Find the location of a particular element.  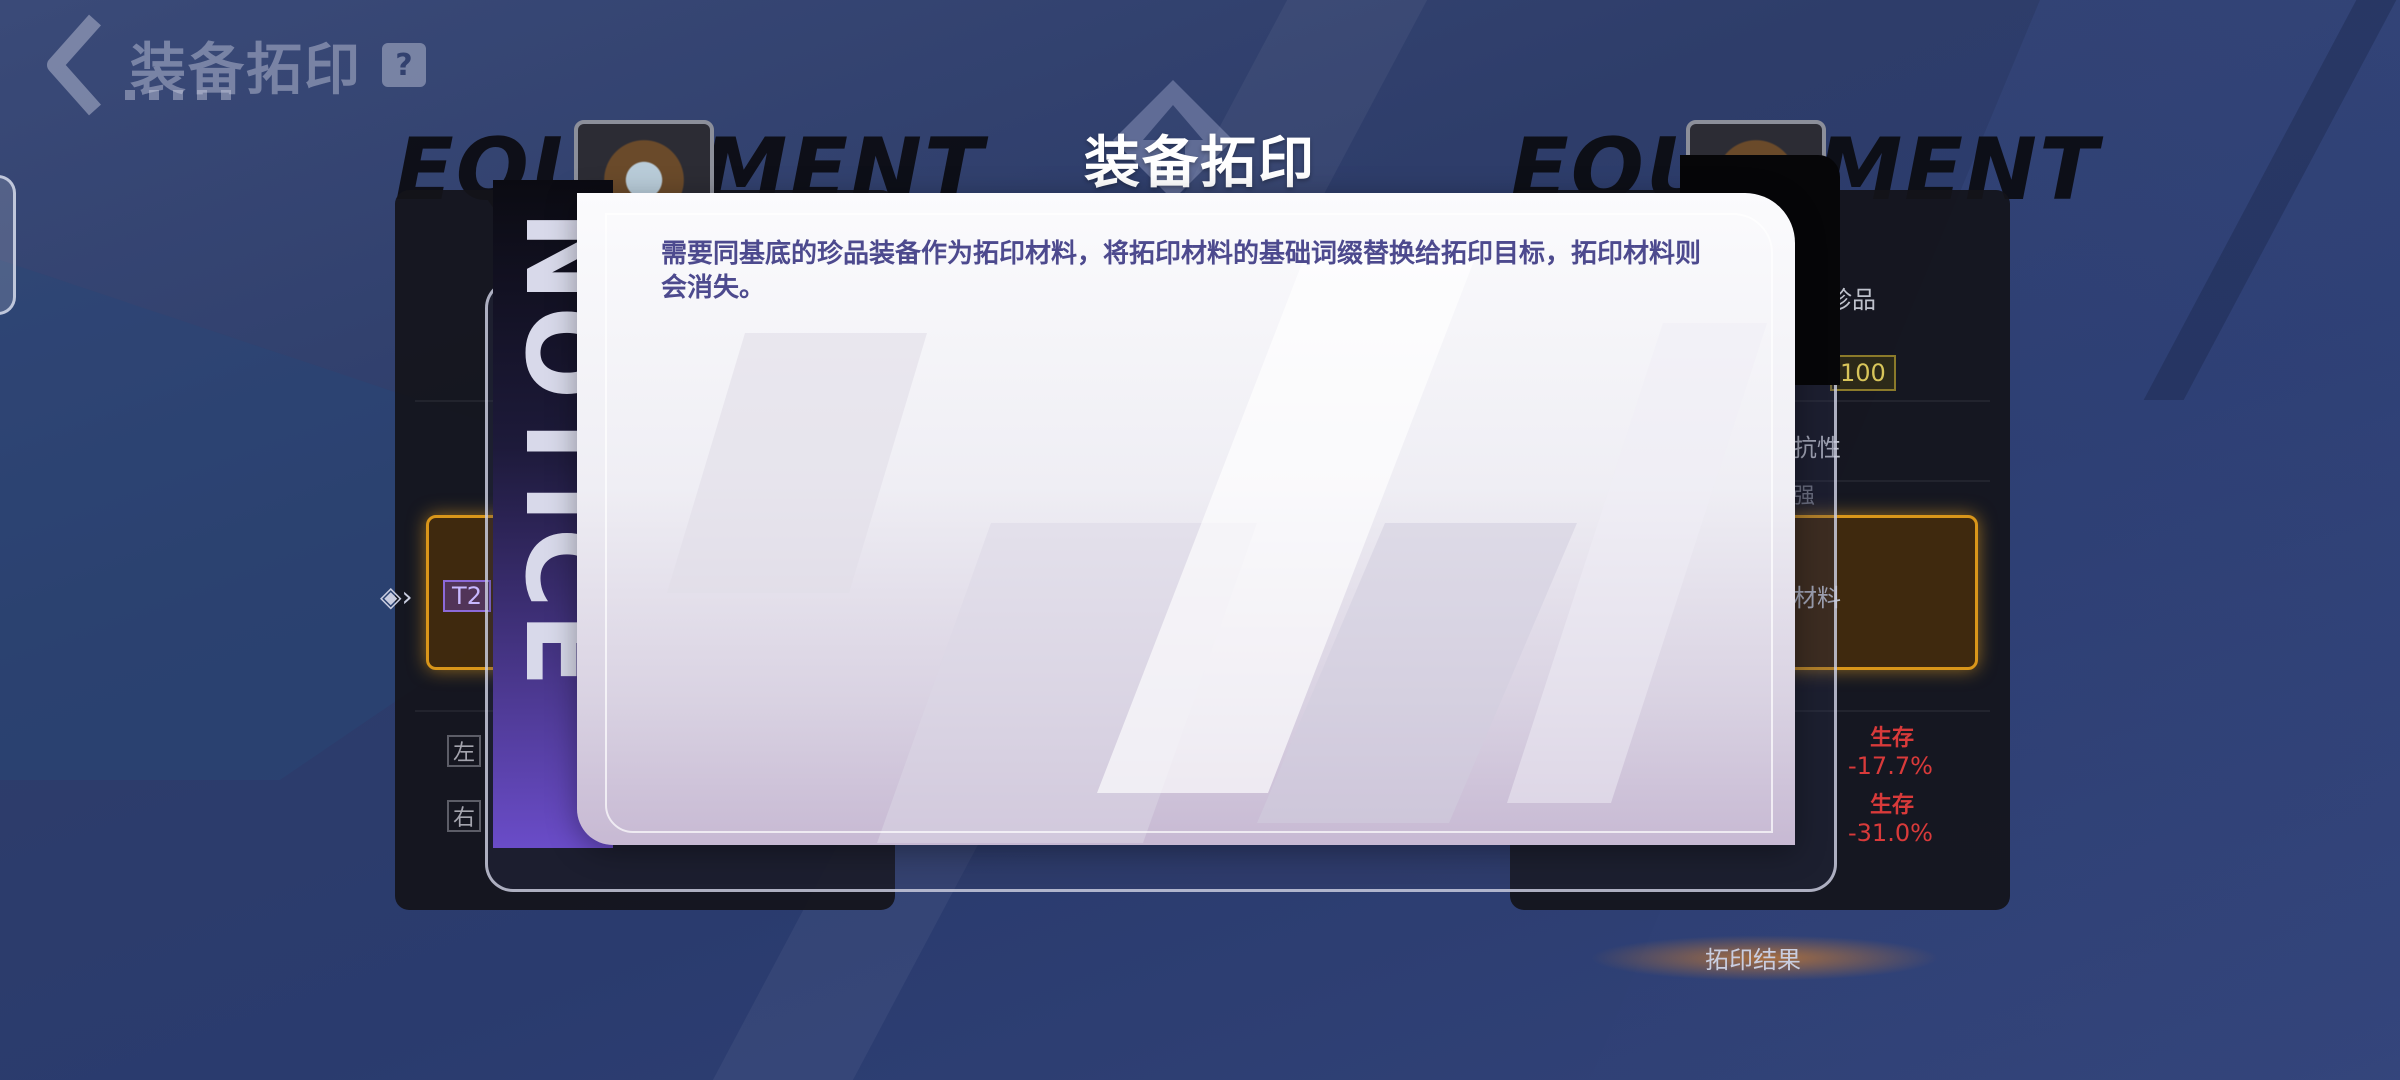

selection-arrow-icon: ◈› is located at coordinates (396, 596).